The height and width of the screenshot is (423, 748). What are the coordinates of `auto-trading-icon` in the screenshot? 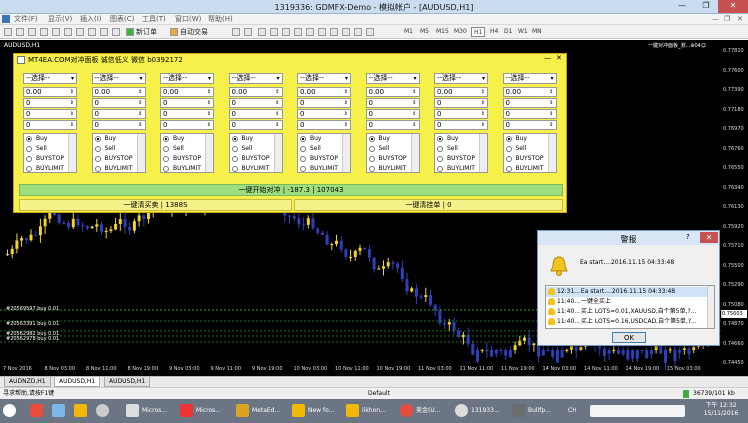 It's located at (174, 32).